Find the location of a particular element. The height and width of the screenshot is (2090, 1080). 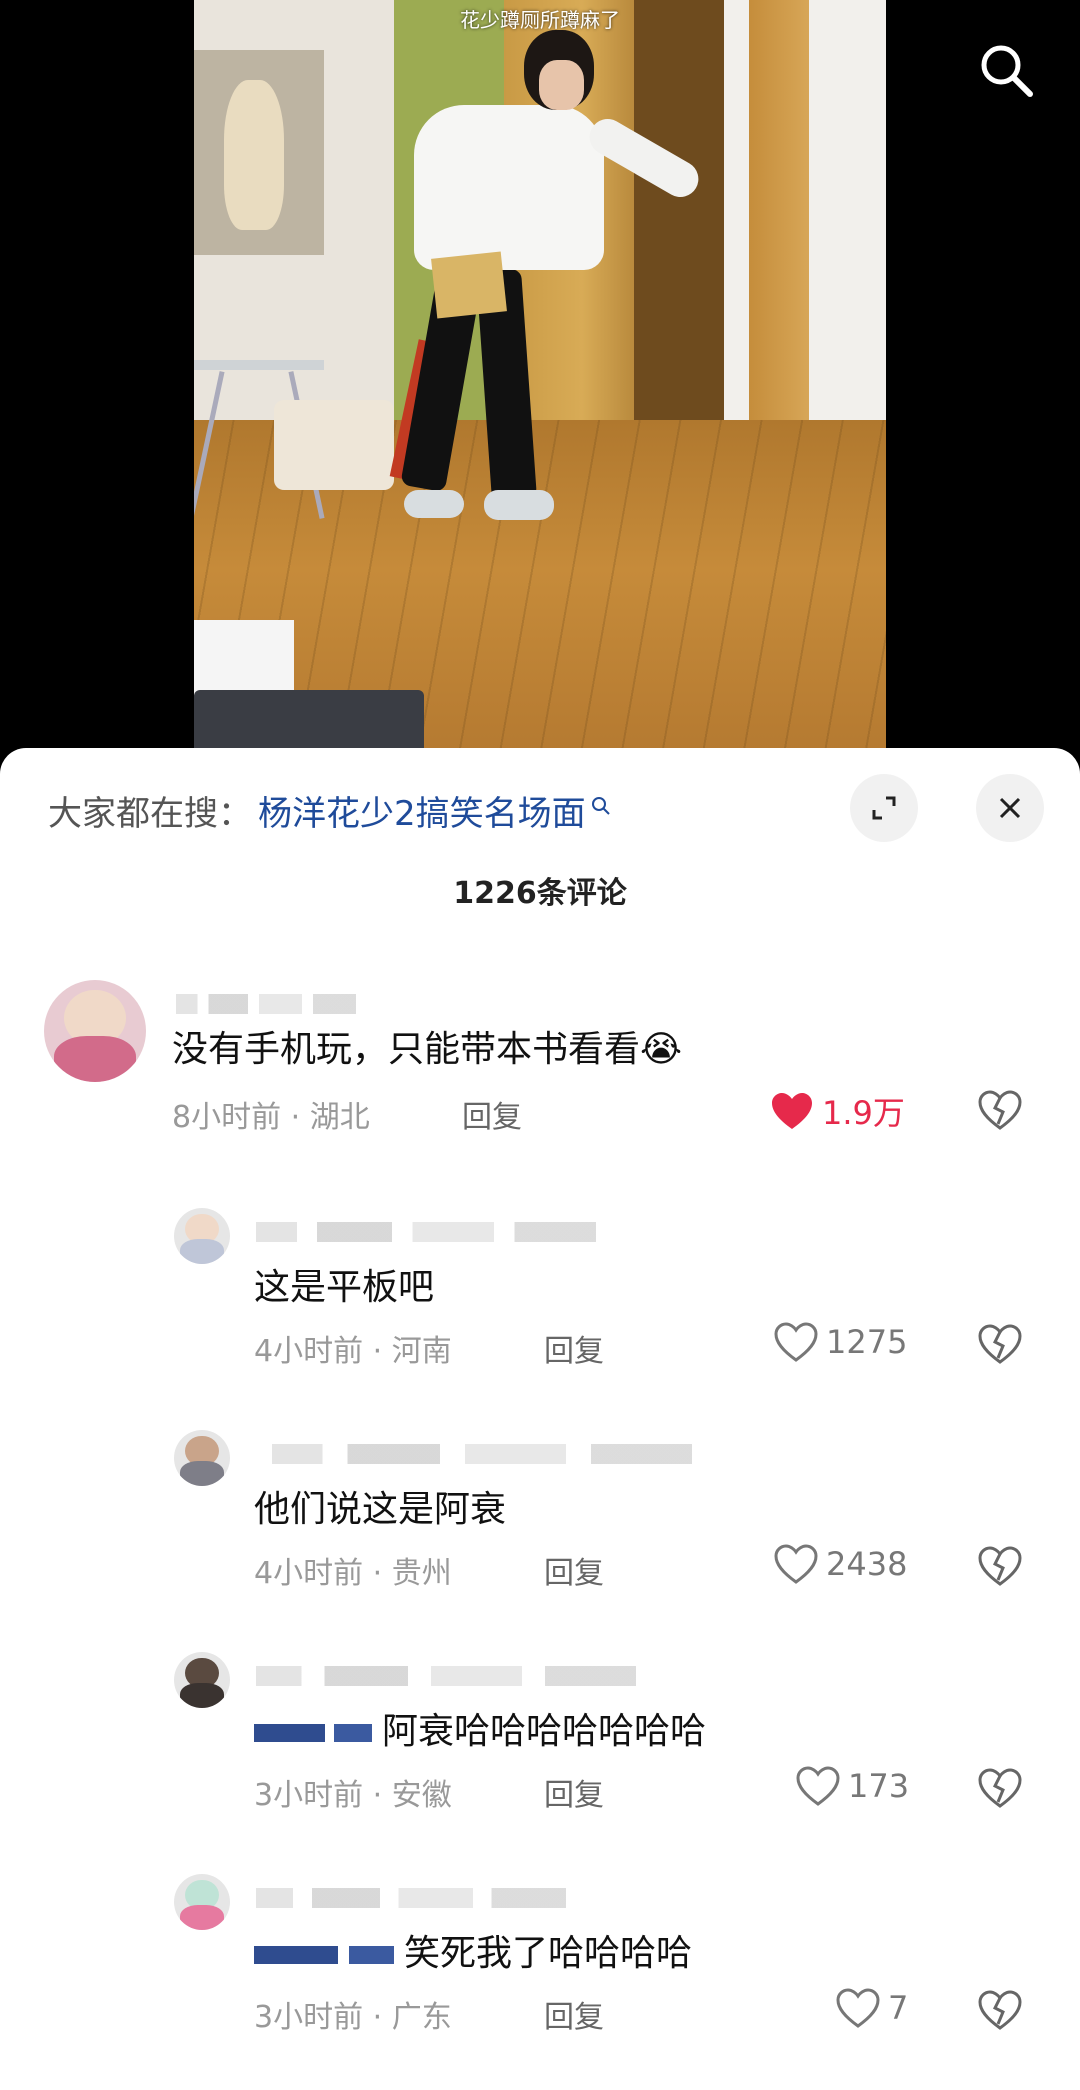

search-suggestion: 大家都在搜： 杨洋花少2搞笑名场面 is located at coordinates (330, 810).